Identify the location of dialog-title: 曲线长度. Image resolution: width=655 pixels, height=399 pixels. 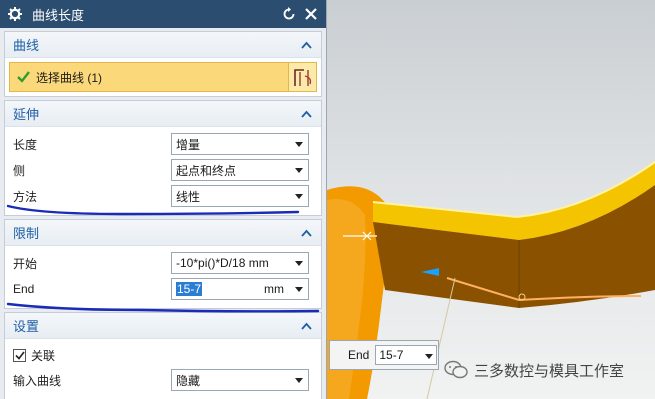
(58, 15).